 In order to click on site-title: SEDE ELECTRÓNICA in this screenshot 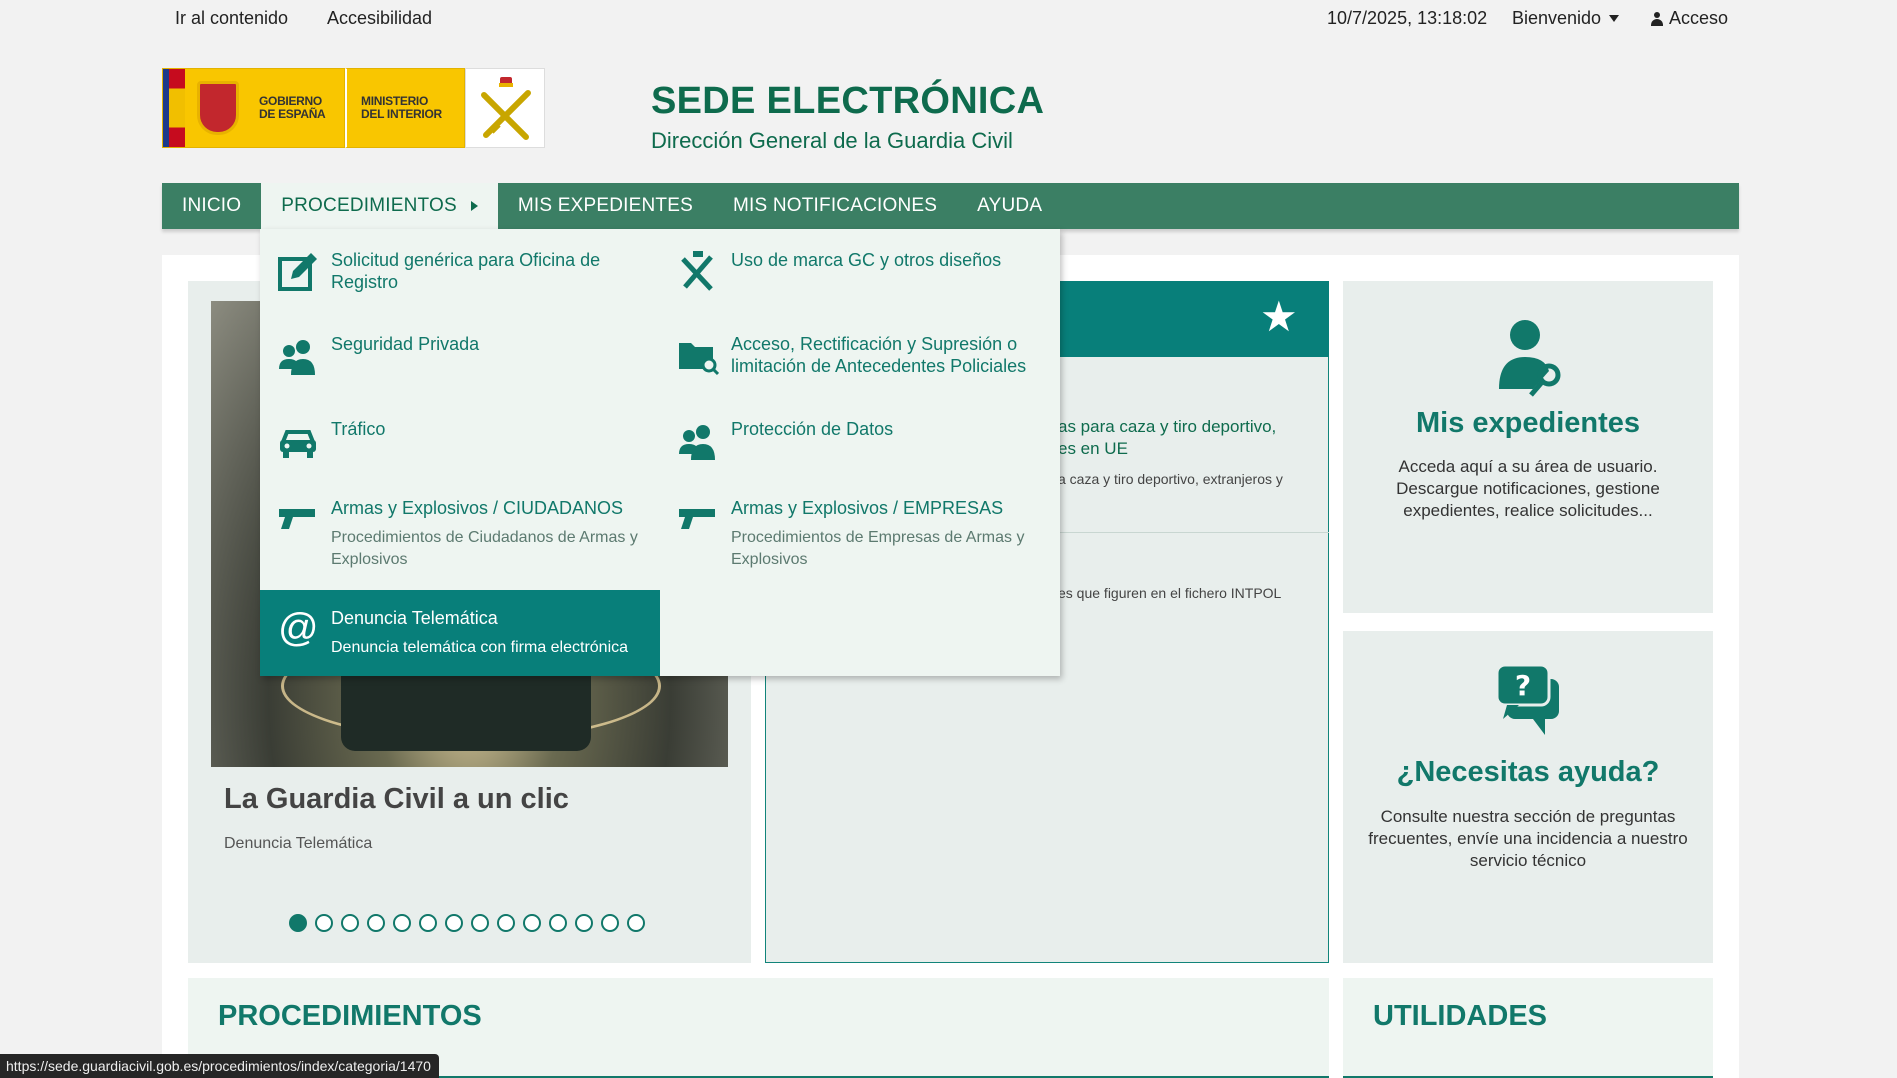, I will do `click(848, 101)`.